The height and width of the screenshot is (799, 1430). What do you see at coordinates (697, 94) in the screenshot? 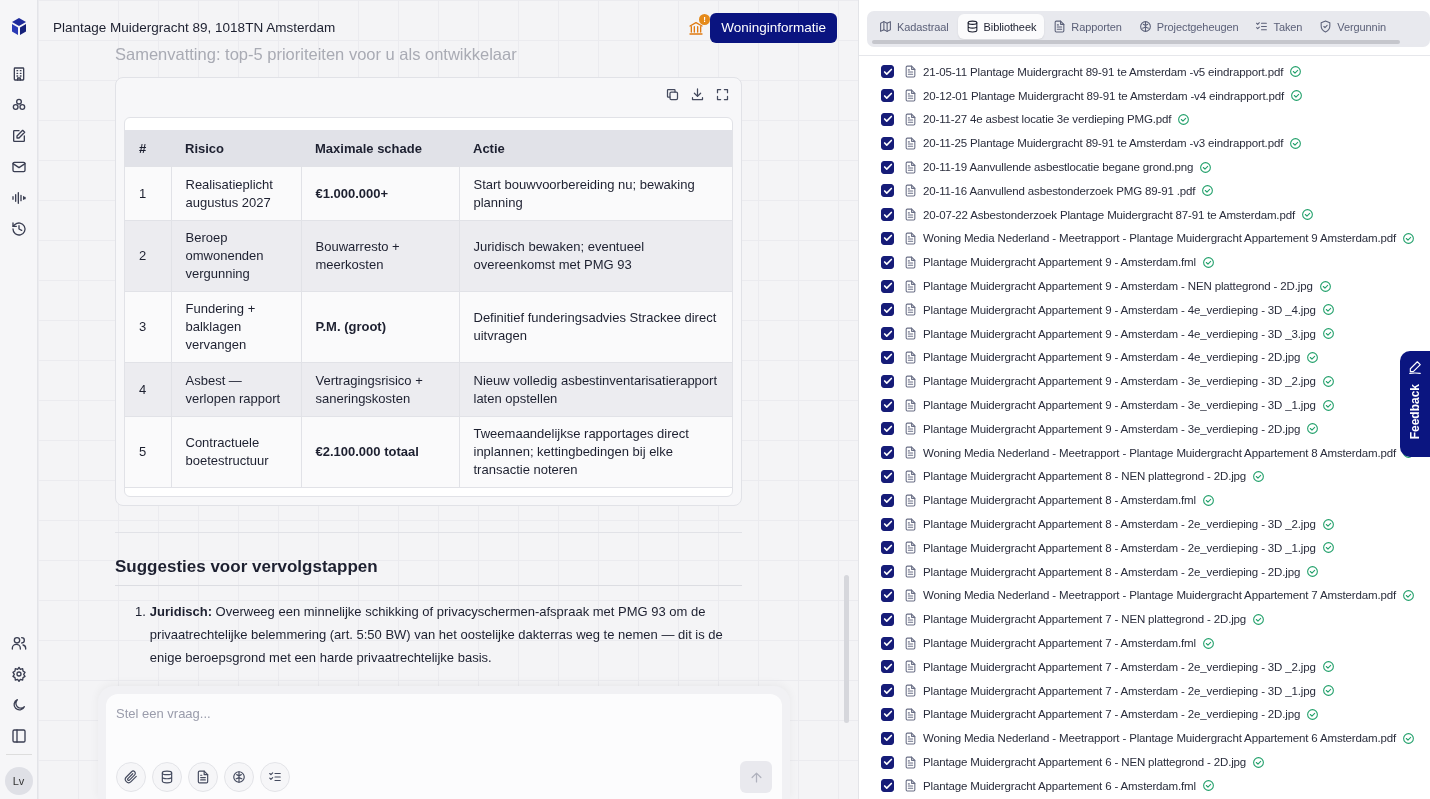
I see `download-icon` at bounding box center [697, 94].